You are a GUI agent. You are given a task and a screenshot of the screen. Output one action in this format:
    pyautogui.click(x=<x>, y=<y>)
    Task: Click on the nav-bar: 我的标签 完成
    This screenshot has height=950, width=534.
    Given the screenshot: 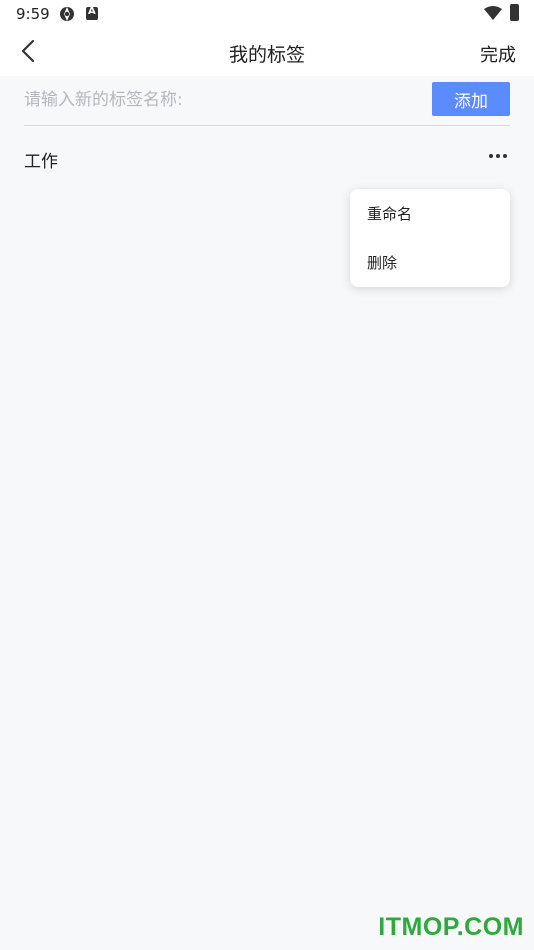 What is the action you would take?
    pyautogui.click(x=267, y=51)
    